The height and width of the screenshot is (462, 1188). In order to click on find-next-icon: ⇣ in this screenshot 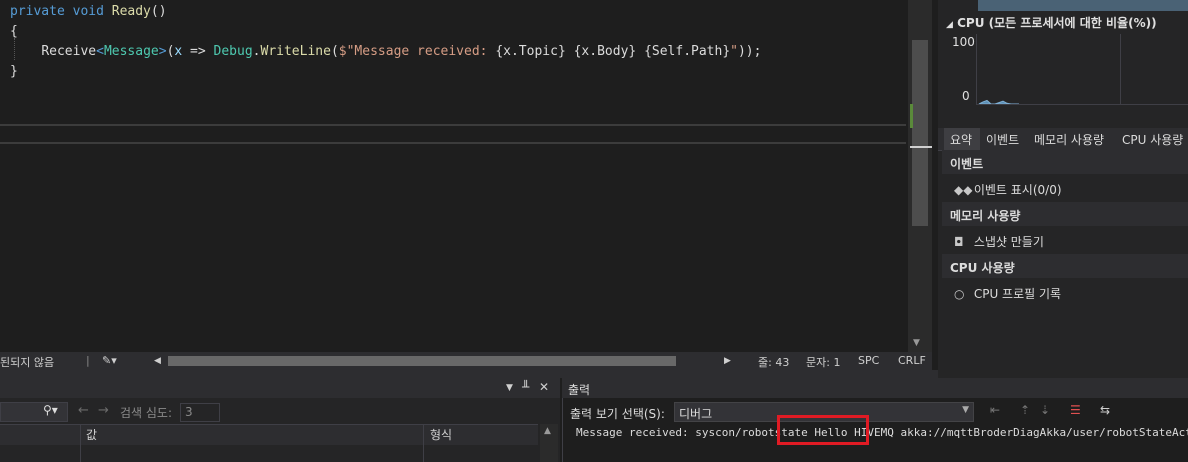, I will do `click(1045, 410)`.